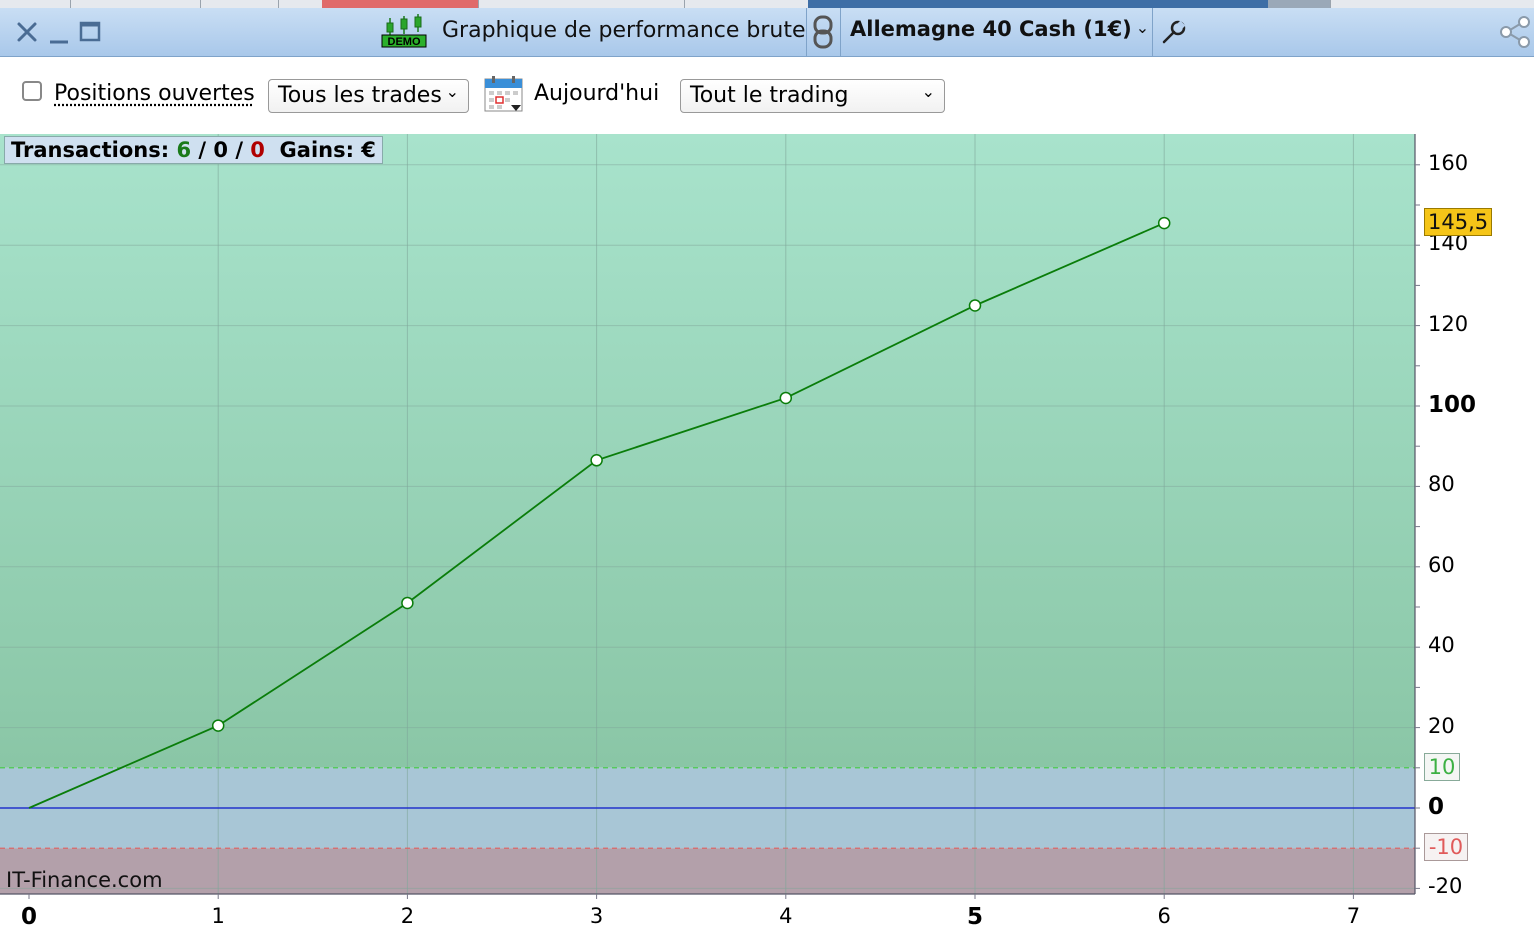  What do you see at coordinates (220, 150) in the screenshot?
I see `neutral-count: 0` at bounding box center [220, 150].